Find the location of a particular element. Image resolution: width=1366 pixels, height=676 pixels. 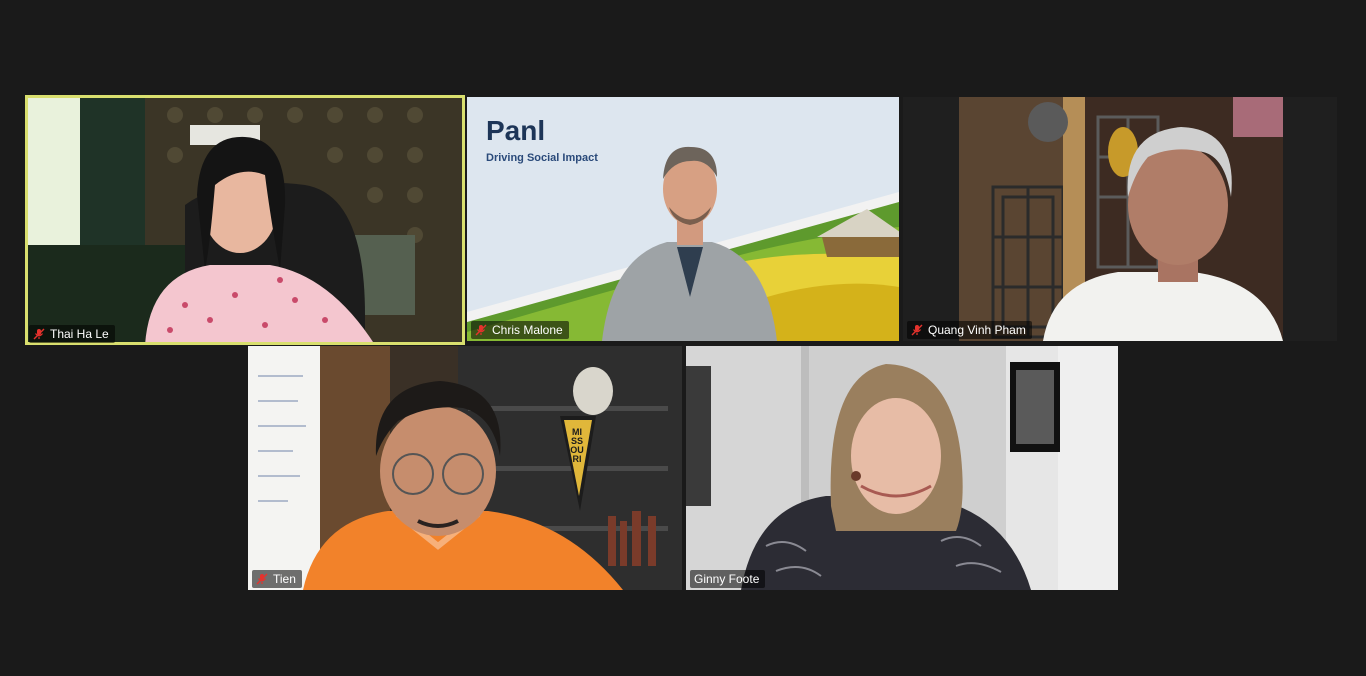

participant-name-tag: Tien is located at coordinates (277, 579).